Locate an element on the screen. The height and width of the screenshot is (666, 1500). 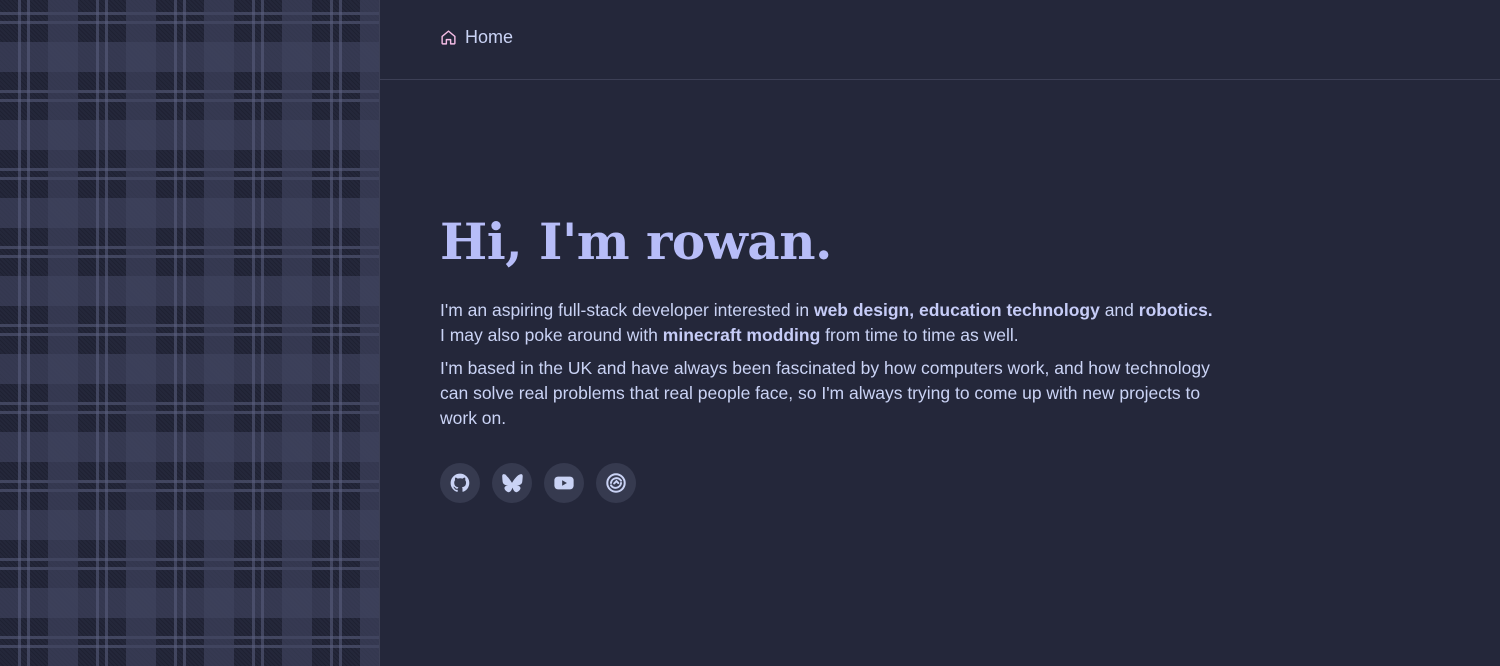
intro-text-segment: from time to time as well. is located at coordinates (919, 335).